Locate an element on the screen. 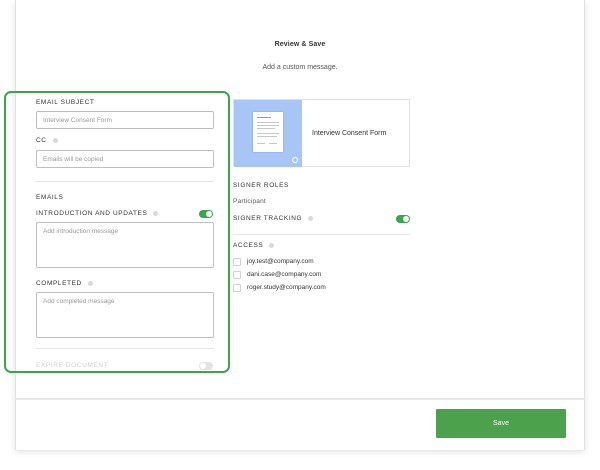 The height and width of the screenshot is (470, 600). document-name: Interview Consent Form is located at coordinates (349, 133).